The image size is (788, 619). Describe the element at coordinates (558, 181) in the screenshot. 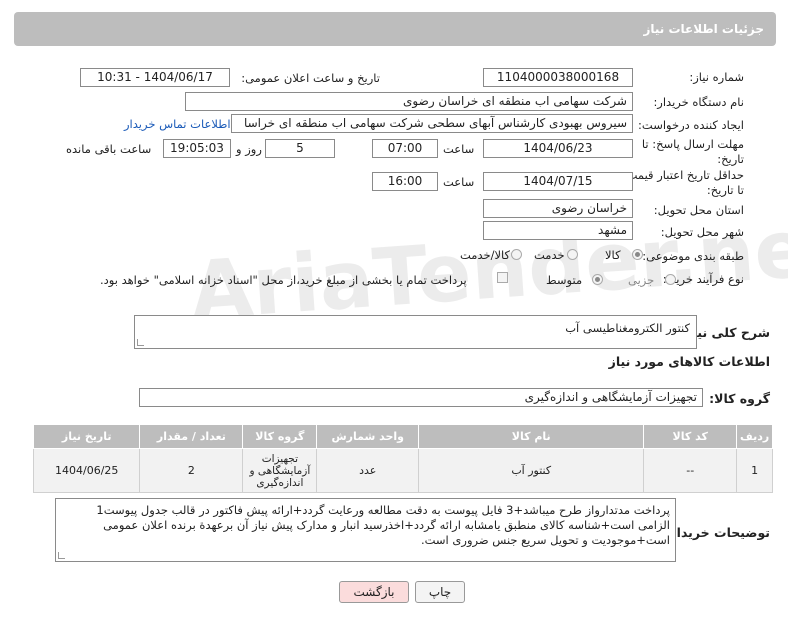

I see `price-valid-date-field: 1404/07/15` at that location.